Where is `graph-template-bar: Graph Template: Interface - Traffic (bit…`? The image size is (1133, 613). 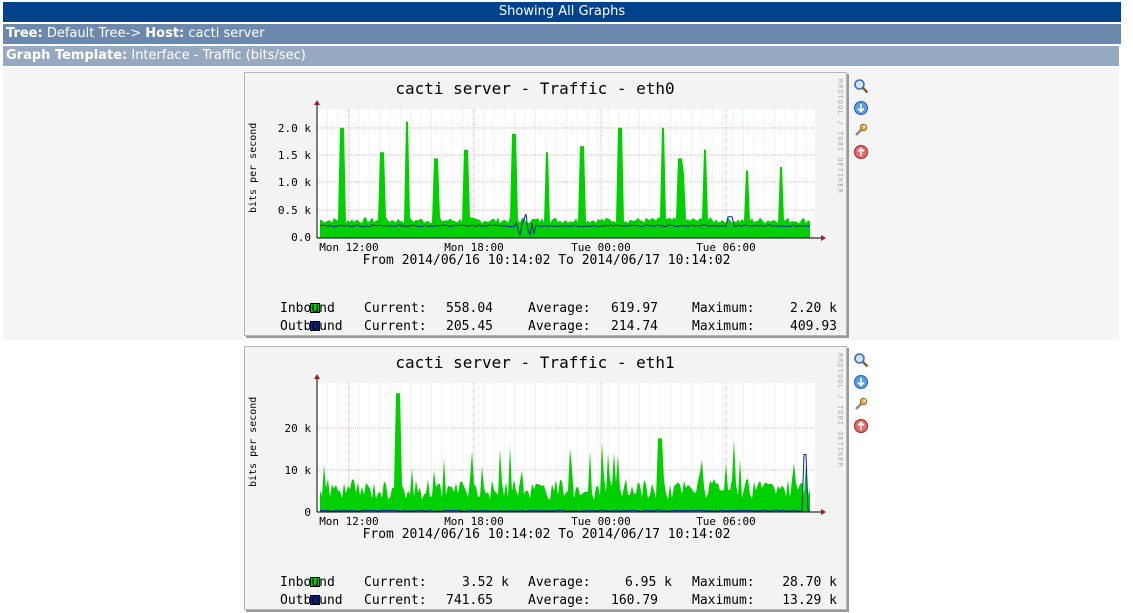 graph-template-bar: Graph Template: Interface - Traffic (bit… is located at coordinates (561, 56).